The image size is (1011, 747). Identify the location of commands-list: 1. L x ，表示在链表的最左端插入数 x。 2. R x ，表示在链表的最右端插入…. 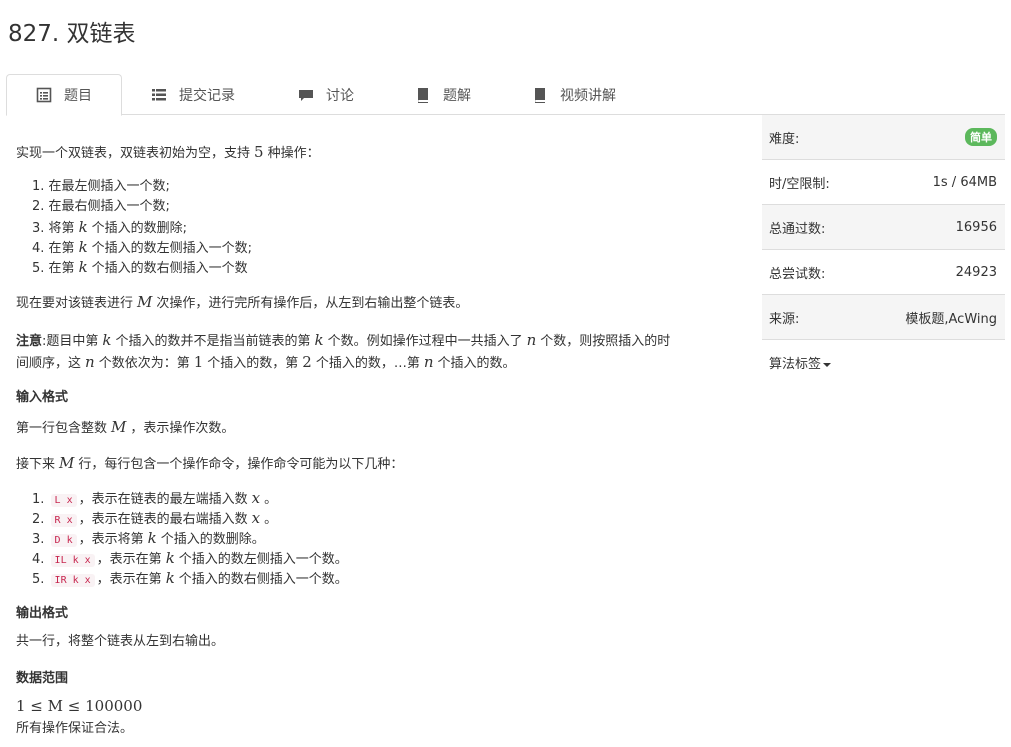
(190, 538).